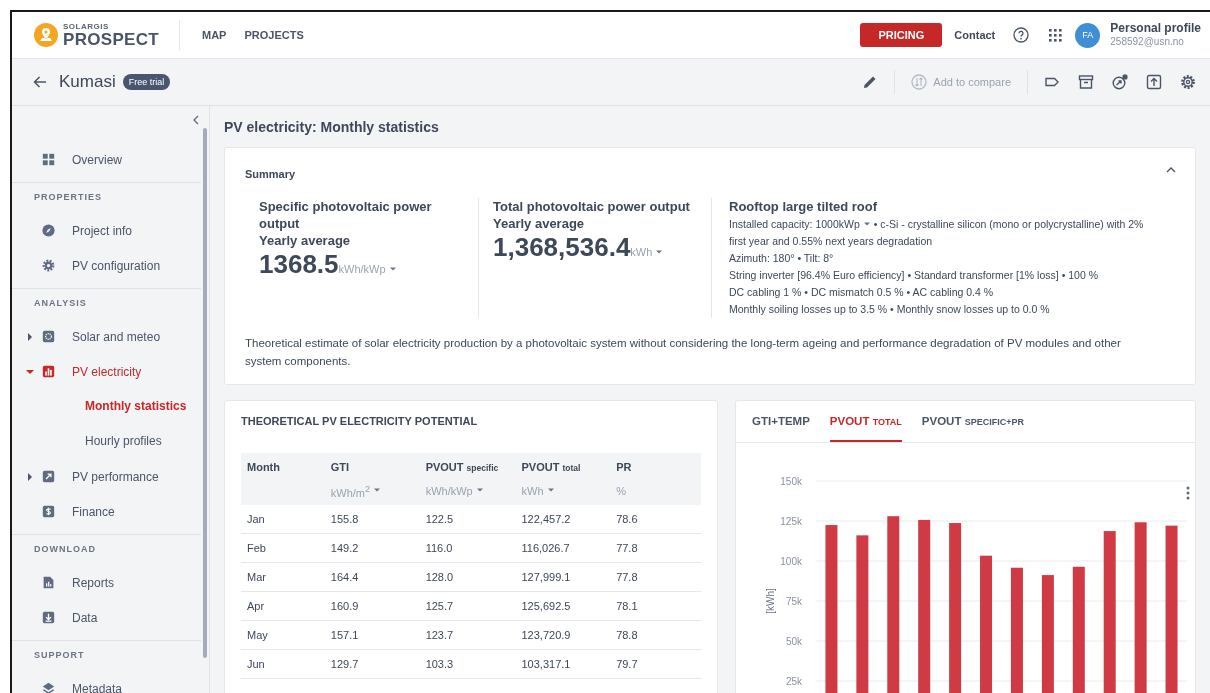 This screenshot has width=1210, height=693. I want to click on column-header: PR %, so click(655, 479).